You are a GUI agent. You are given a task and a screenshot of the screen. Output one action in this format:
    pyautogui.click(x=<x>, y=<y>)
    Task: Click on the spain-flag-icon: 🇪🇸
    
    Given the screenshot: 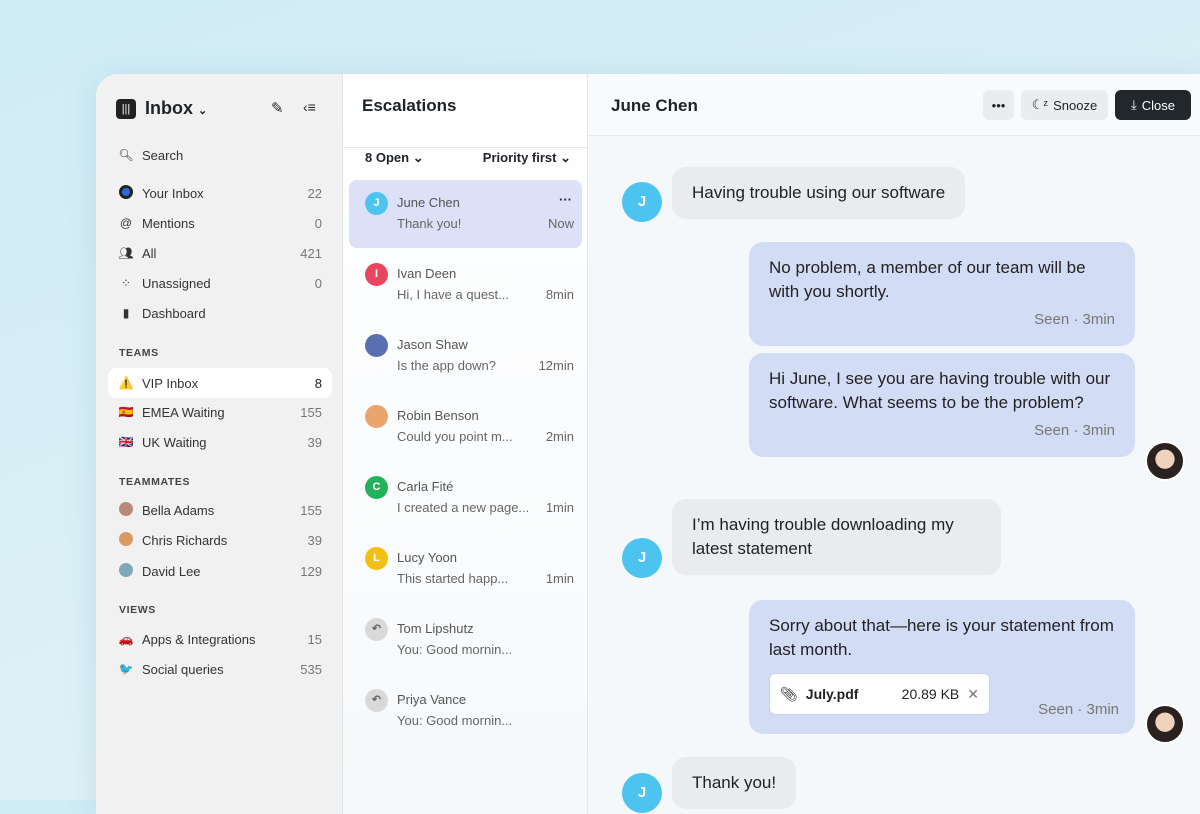 What is the action you would take?
    pyautogui.click(x=126, y=412)
    